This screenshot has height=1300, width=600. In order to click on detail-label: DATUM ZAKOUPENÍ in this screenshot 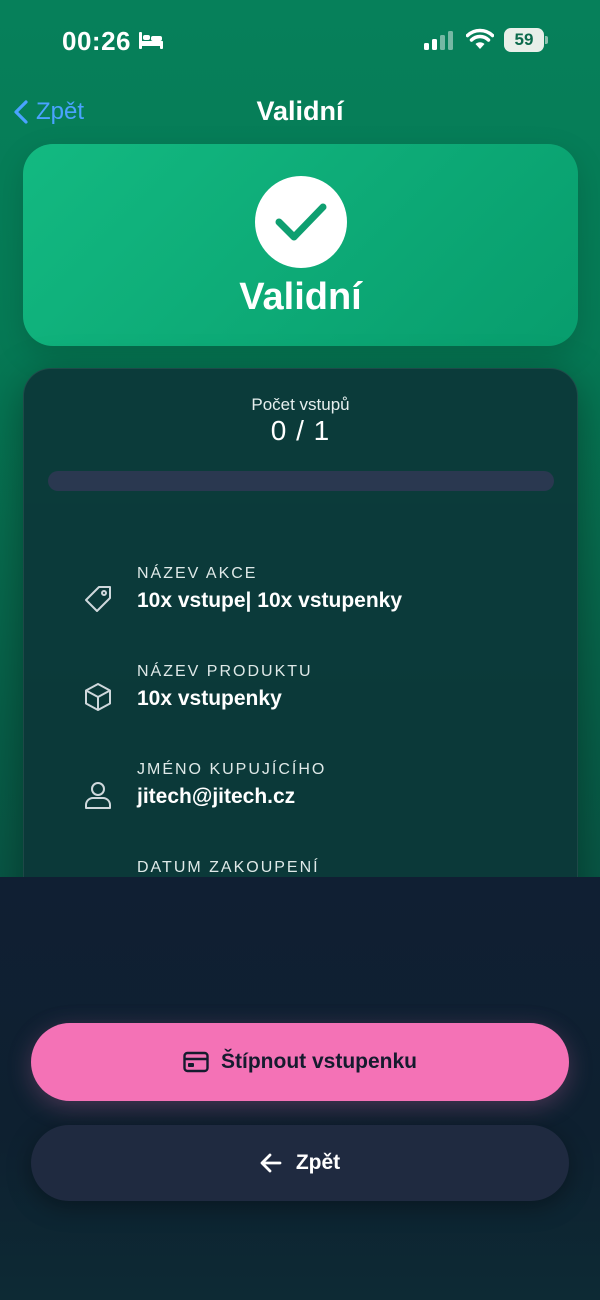, I will do `click(228, 867)`.